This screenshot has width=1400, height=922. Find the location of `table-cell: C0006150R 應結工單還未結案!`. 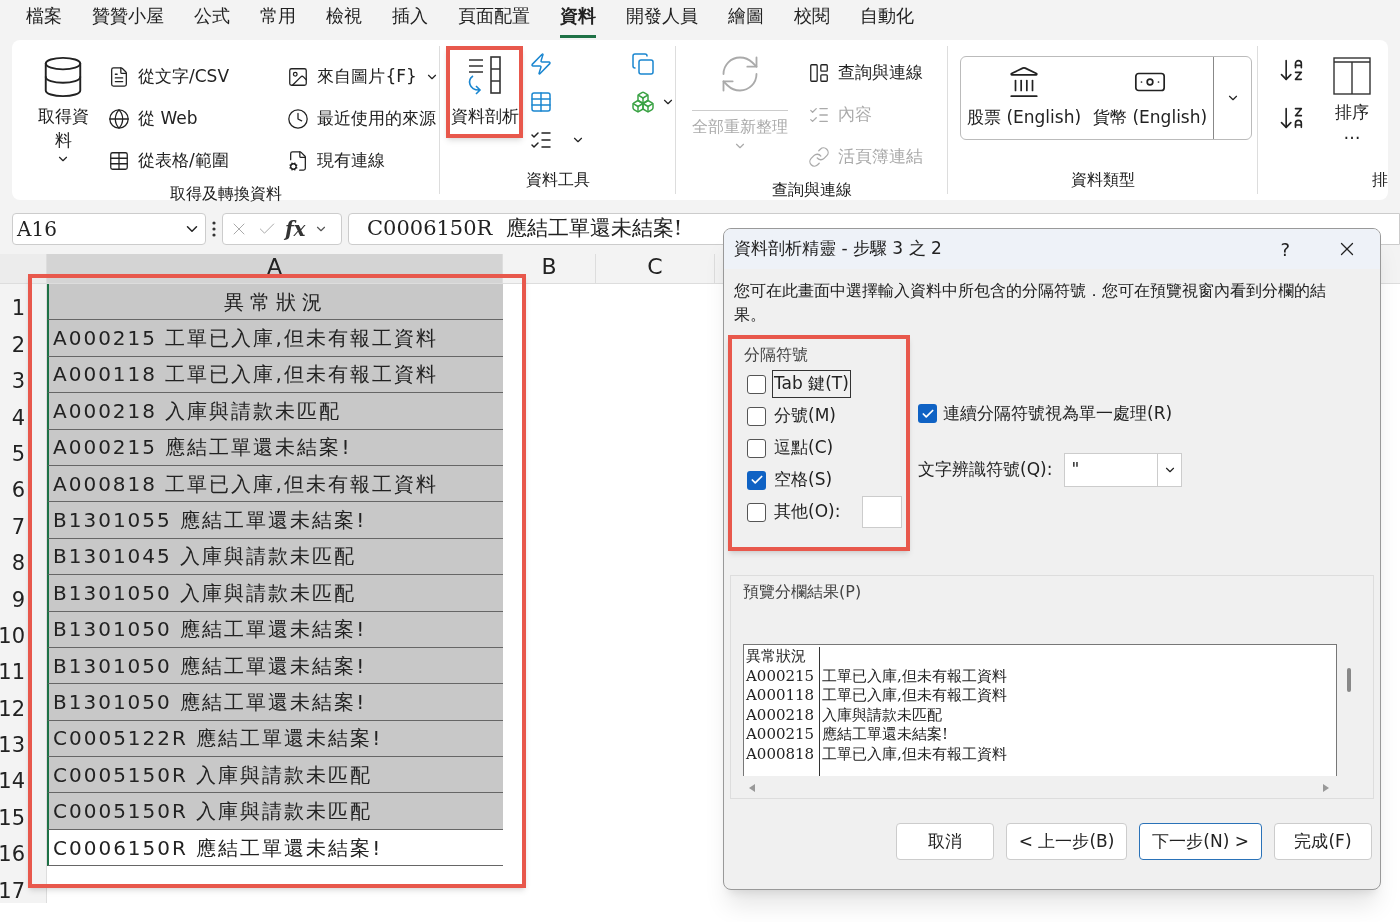

table-cell: C0006150R 應結工單還未結案! is located at coordinates (275, 848).